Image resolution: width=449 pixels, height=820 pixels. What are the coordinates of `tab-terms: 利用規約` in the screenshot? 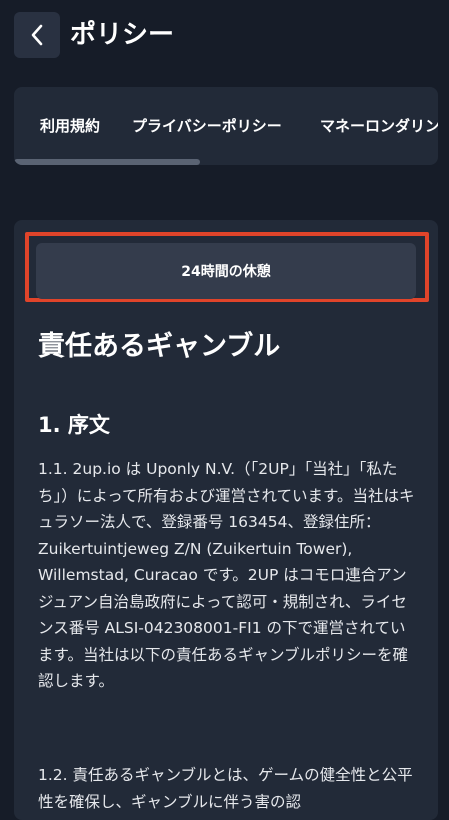 It's located at (70, 126).